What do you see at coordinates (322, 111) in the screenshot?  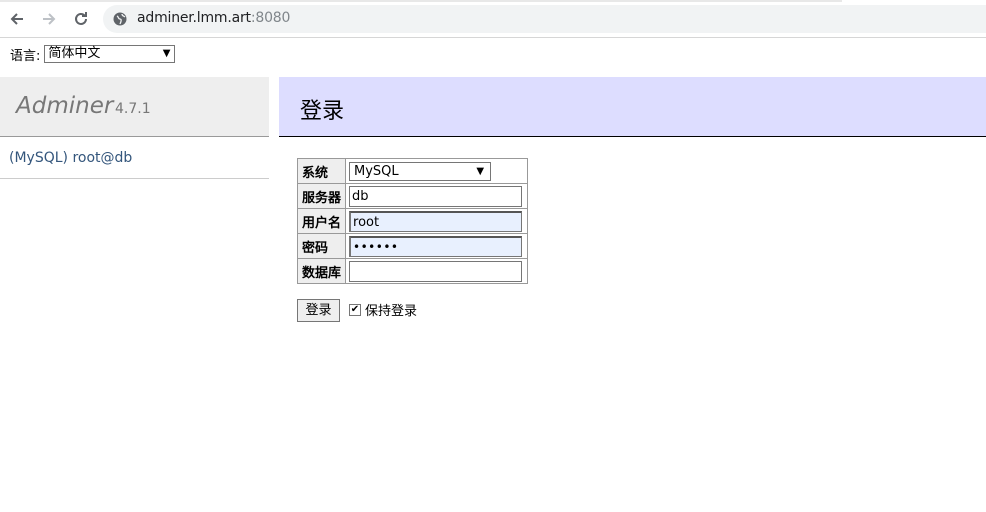 I see `page-title: 登录` at bounding box center [322, 111].